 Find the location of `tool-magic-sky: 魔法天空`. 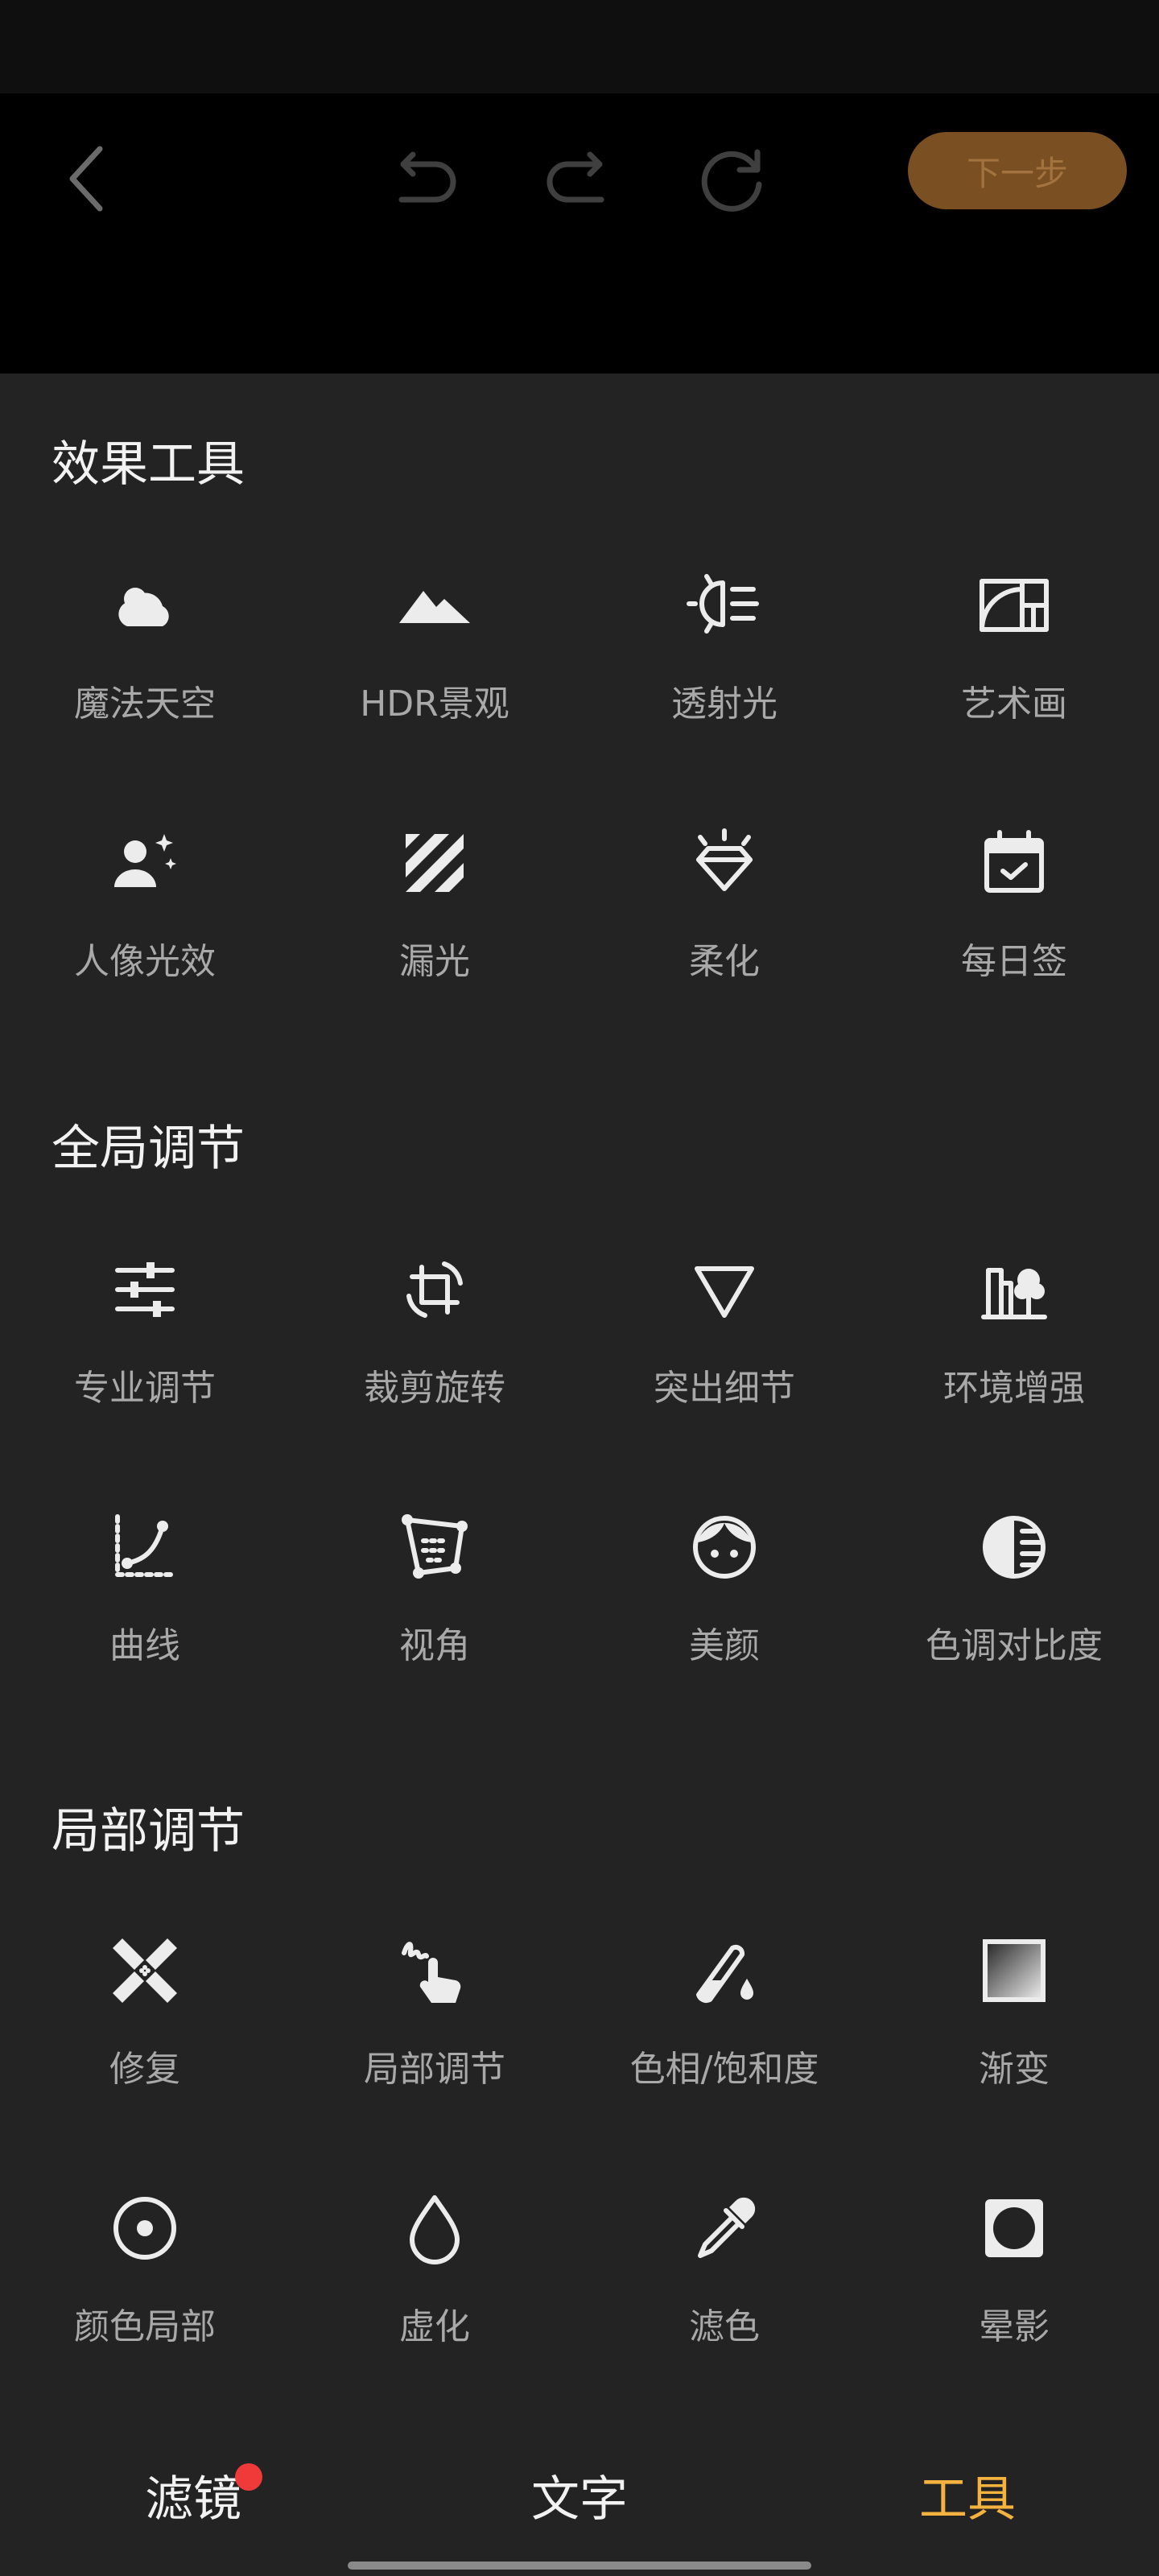

tool-magic-sky: 魔法天空 is located at coordinates (145, 663).